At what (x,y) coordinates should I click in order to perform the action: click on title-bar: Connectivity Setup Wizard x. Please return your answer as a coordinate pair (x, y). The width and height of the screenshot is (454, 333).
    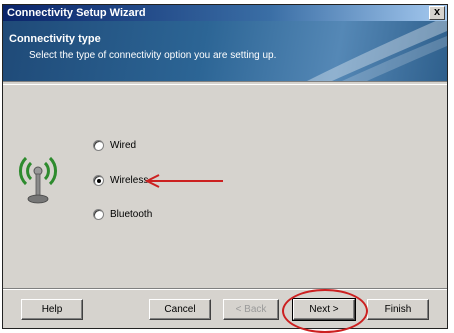
    Looking at the image, I should click on (225, 13).